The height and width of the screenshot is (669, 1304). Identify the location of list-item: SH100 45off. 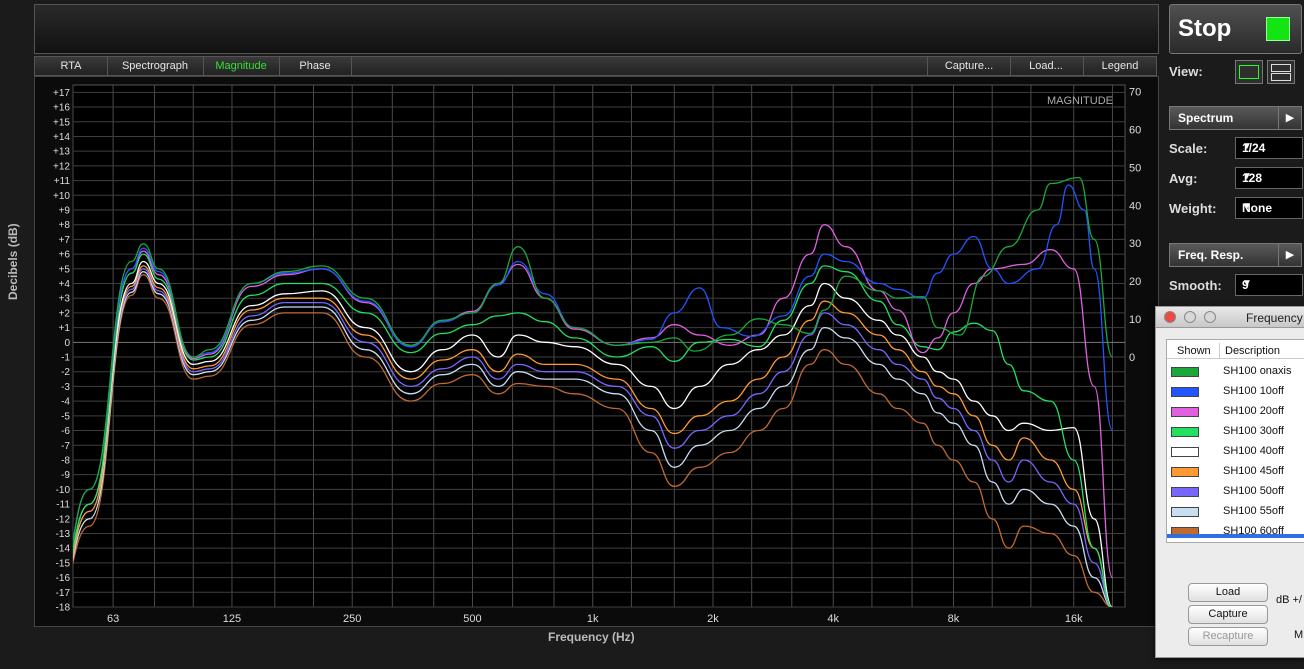
(1235, 472).